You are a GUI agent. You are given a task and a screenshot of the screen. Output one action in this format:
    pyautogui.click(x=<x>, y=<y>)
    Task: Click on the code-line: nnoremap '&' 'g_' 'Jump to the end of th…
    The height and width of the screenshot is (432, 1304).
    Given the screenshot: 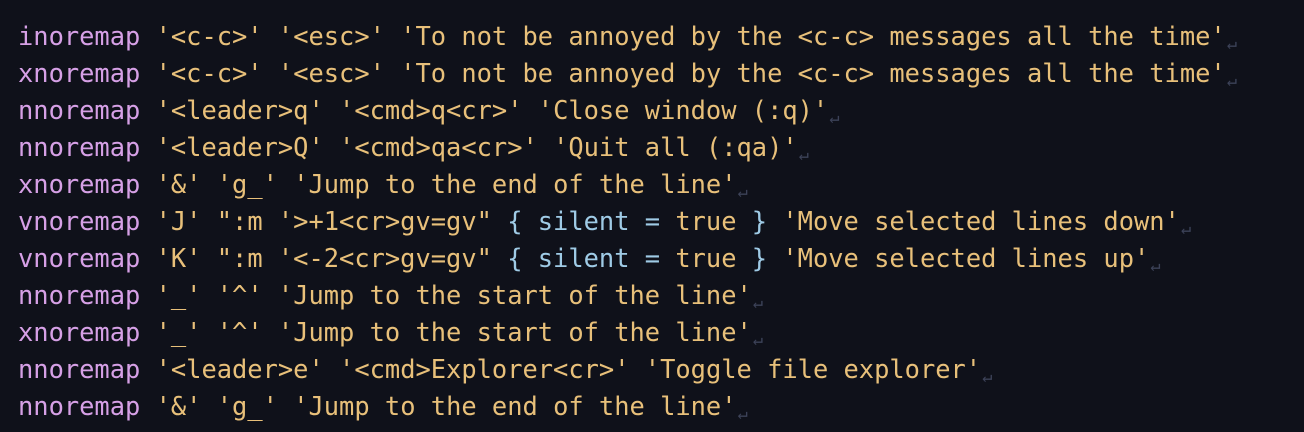 What is the action you would take?
    pyautogui.click(x=661, y=406)
    